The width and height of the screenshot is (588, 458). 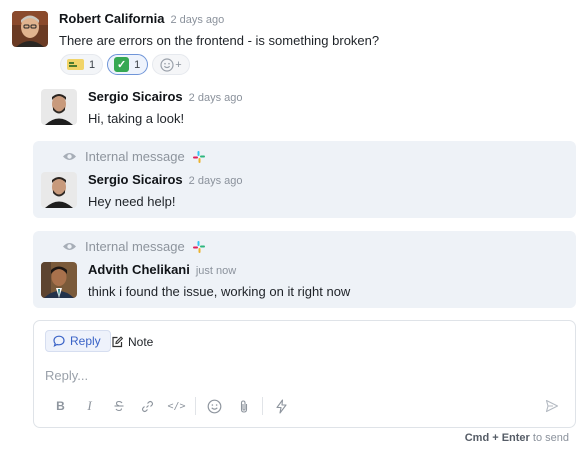 What do you see at coordinates (139, 269) in the screenshot?
I see `author-name-text: Advith Chelikani` at bounding box center [139, 269].